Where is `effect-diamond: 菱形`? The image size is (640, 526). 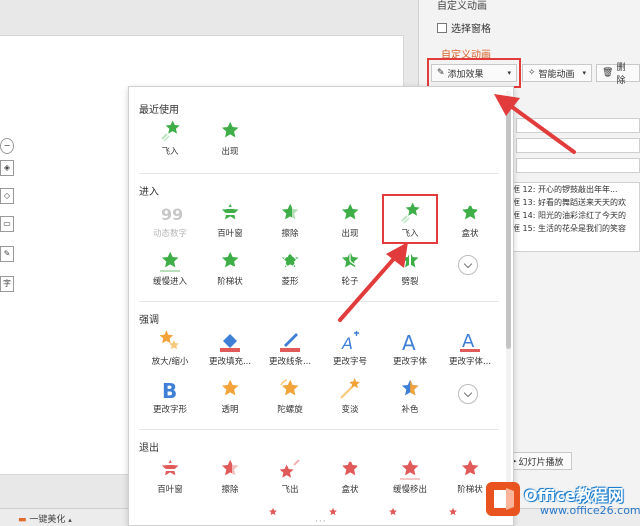 effect-diamond: 菱形 is located at coordinates (290, 274).